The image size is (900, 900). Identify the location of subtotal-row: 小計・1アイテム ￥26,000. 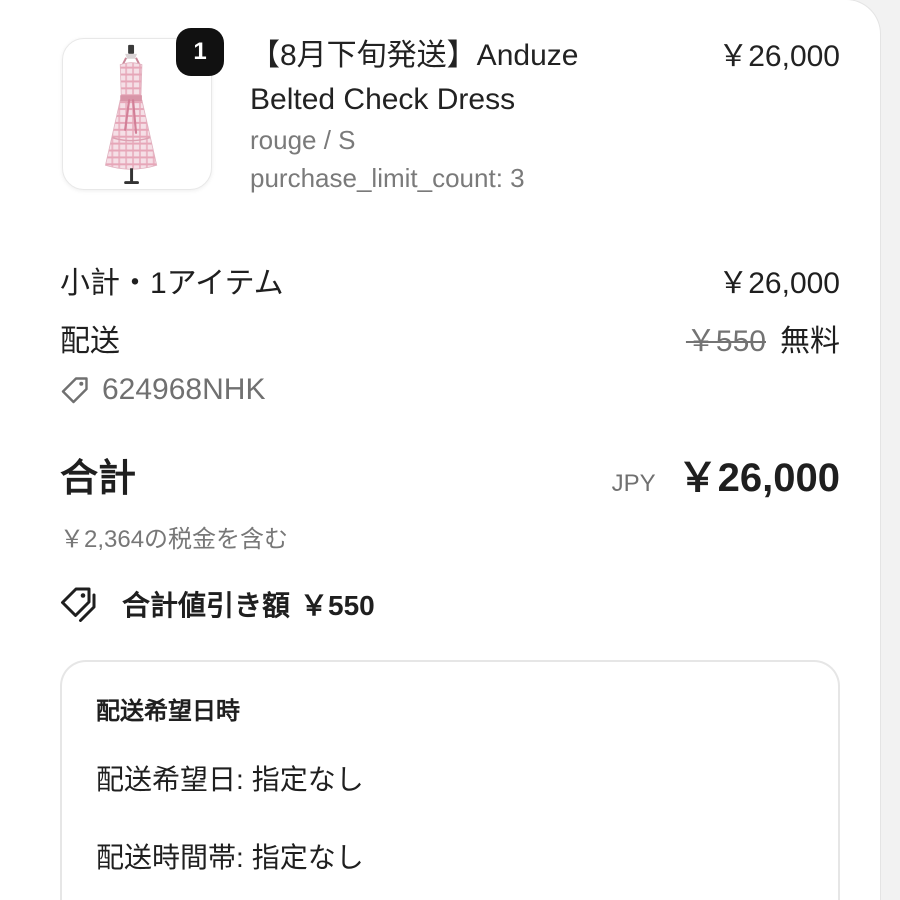
(450, 280).